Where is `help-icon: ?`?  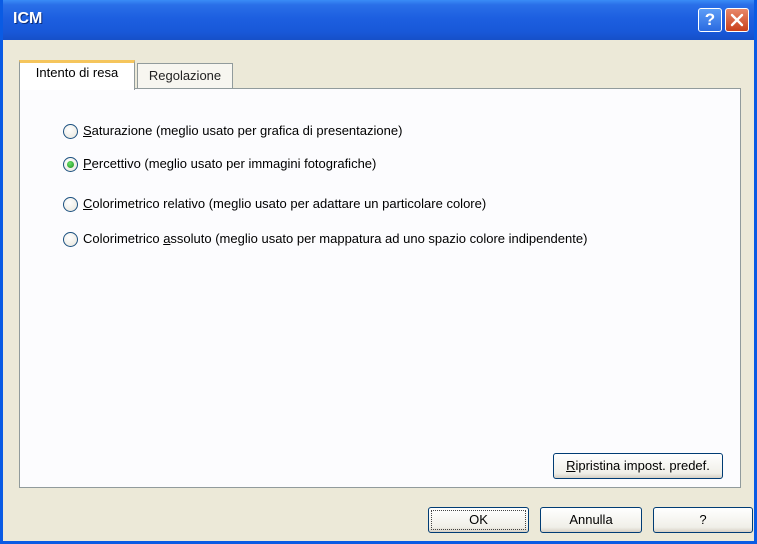 help-icon: ? is located at coordinates (710, 19).